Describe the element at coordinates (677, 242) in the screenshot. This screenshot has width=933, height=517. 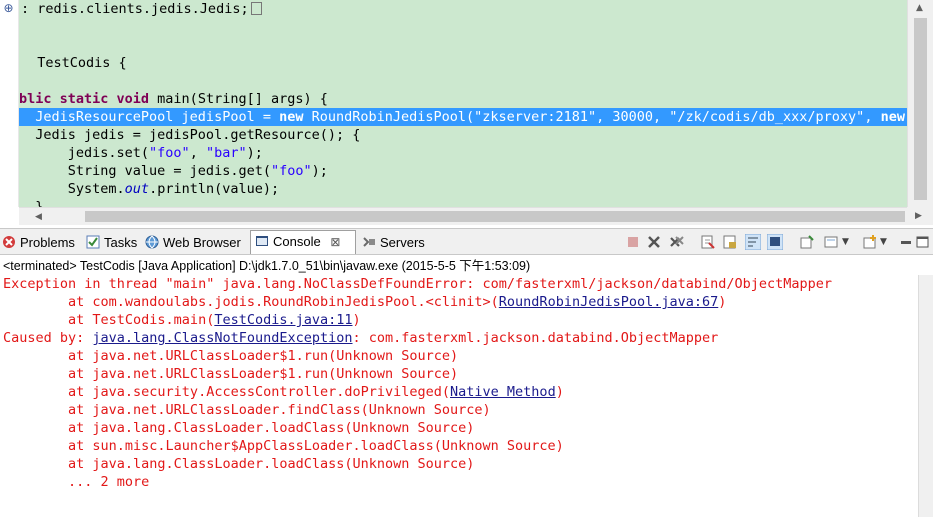
I see `remove-all-terminated-icon` at that location.